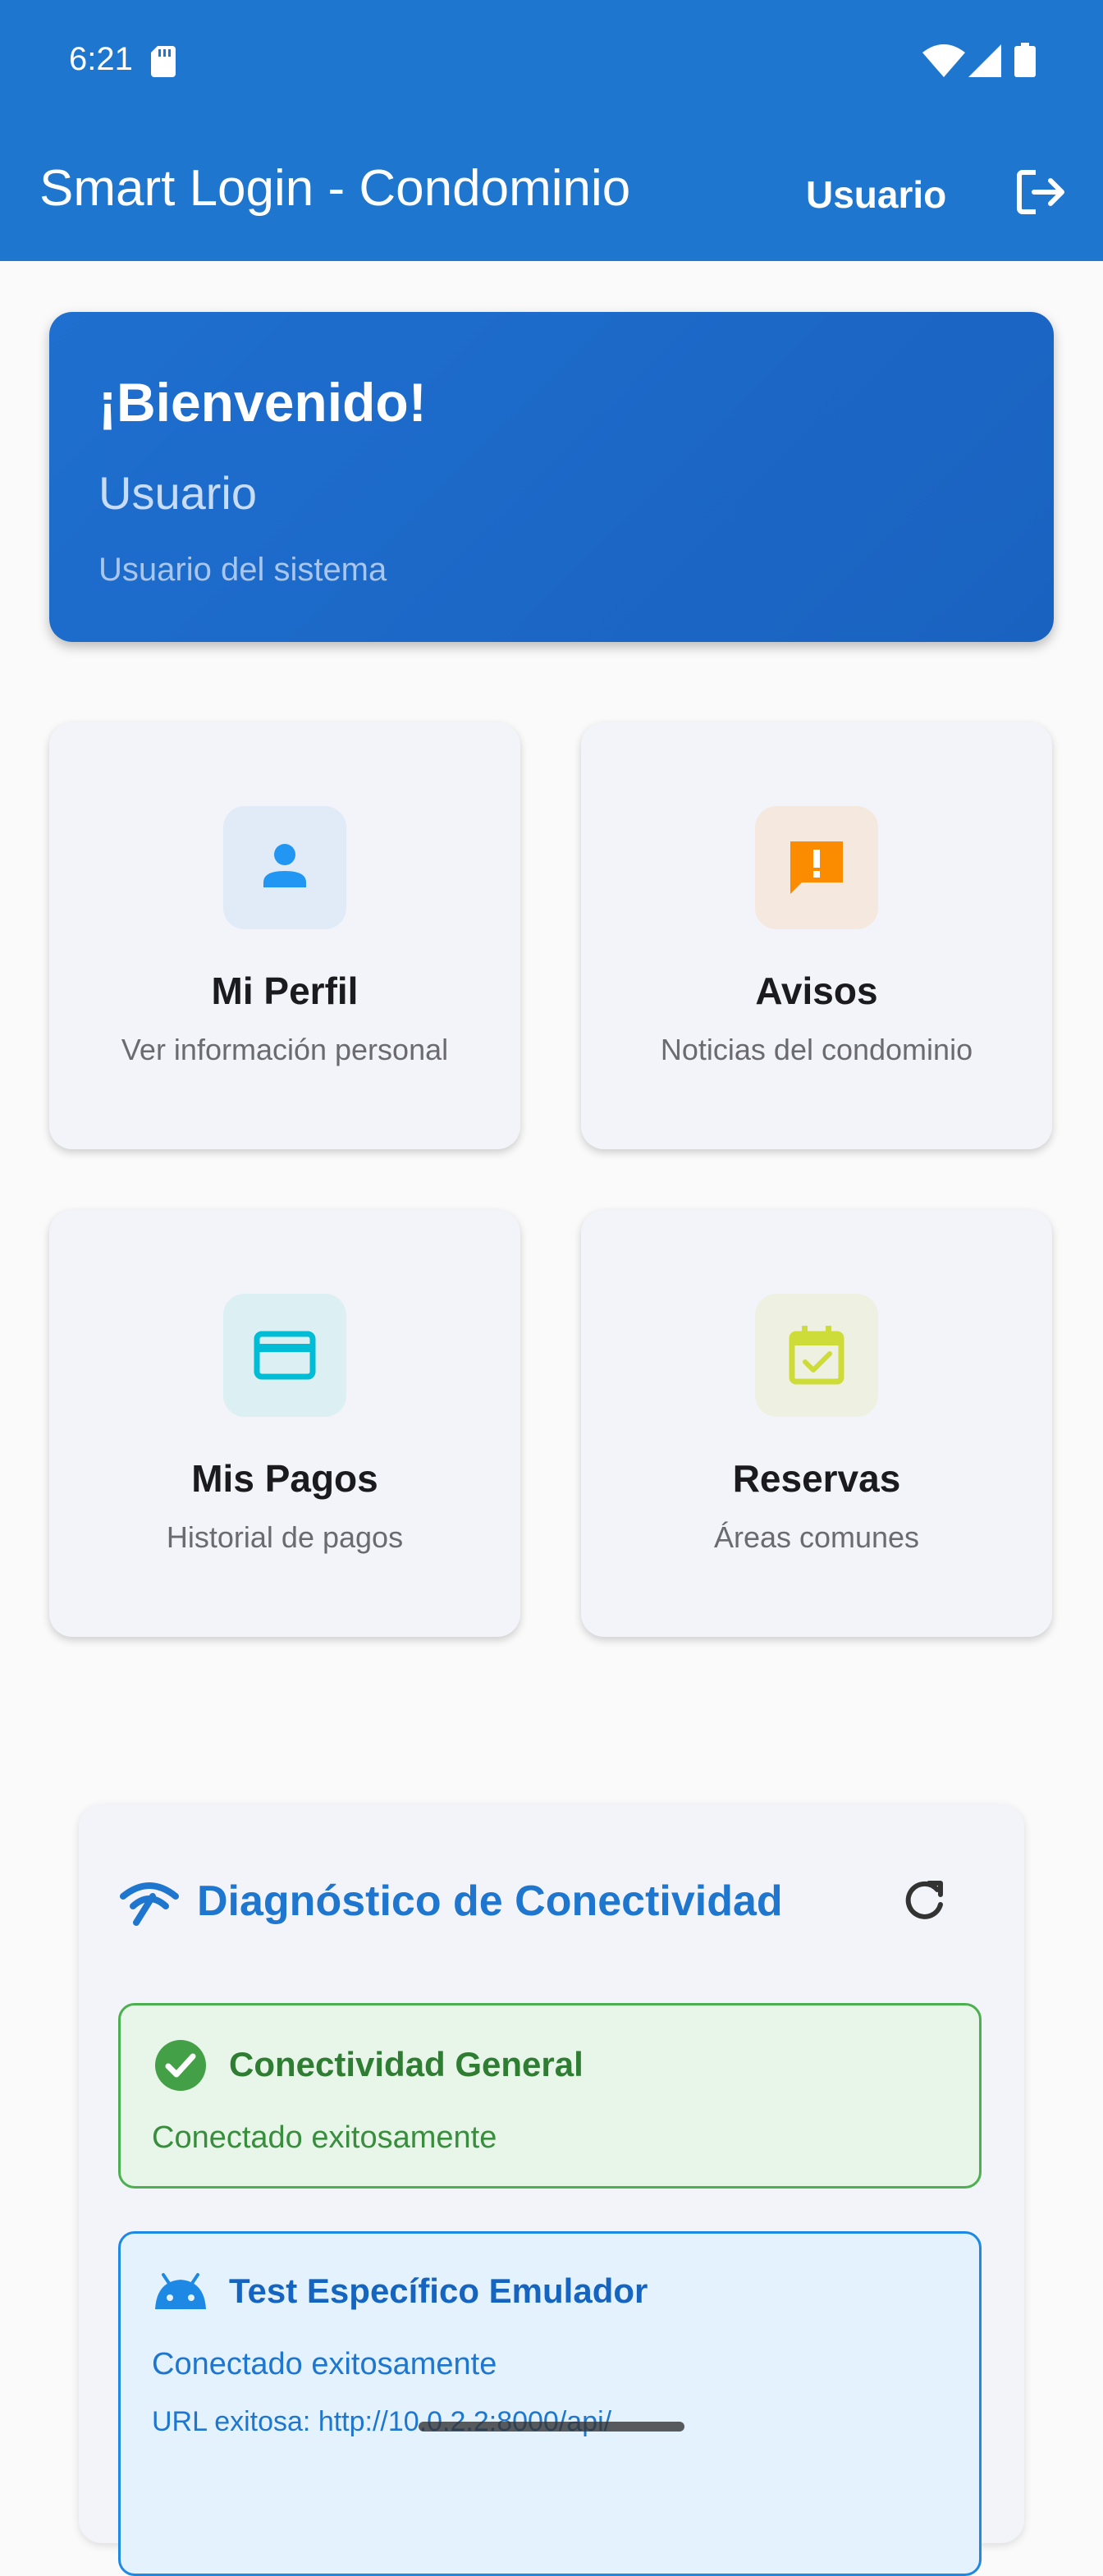  What do you see at coordinates (816, 1537) in the screenshot?
I see `reservations-card-subtitle: Áreas comunes` at bounding box center [816, 1537].